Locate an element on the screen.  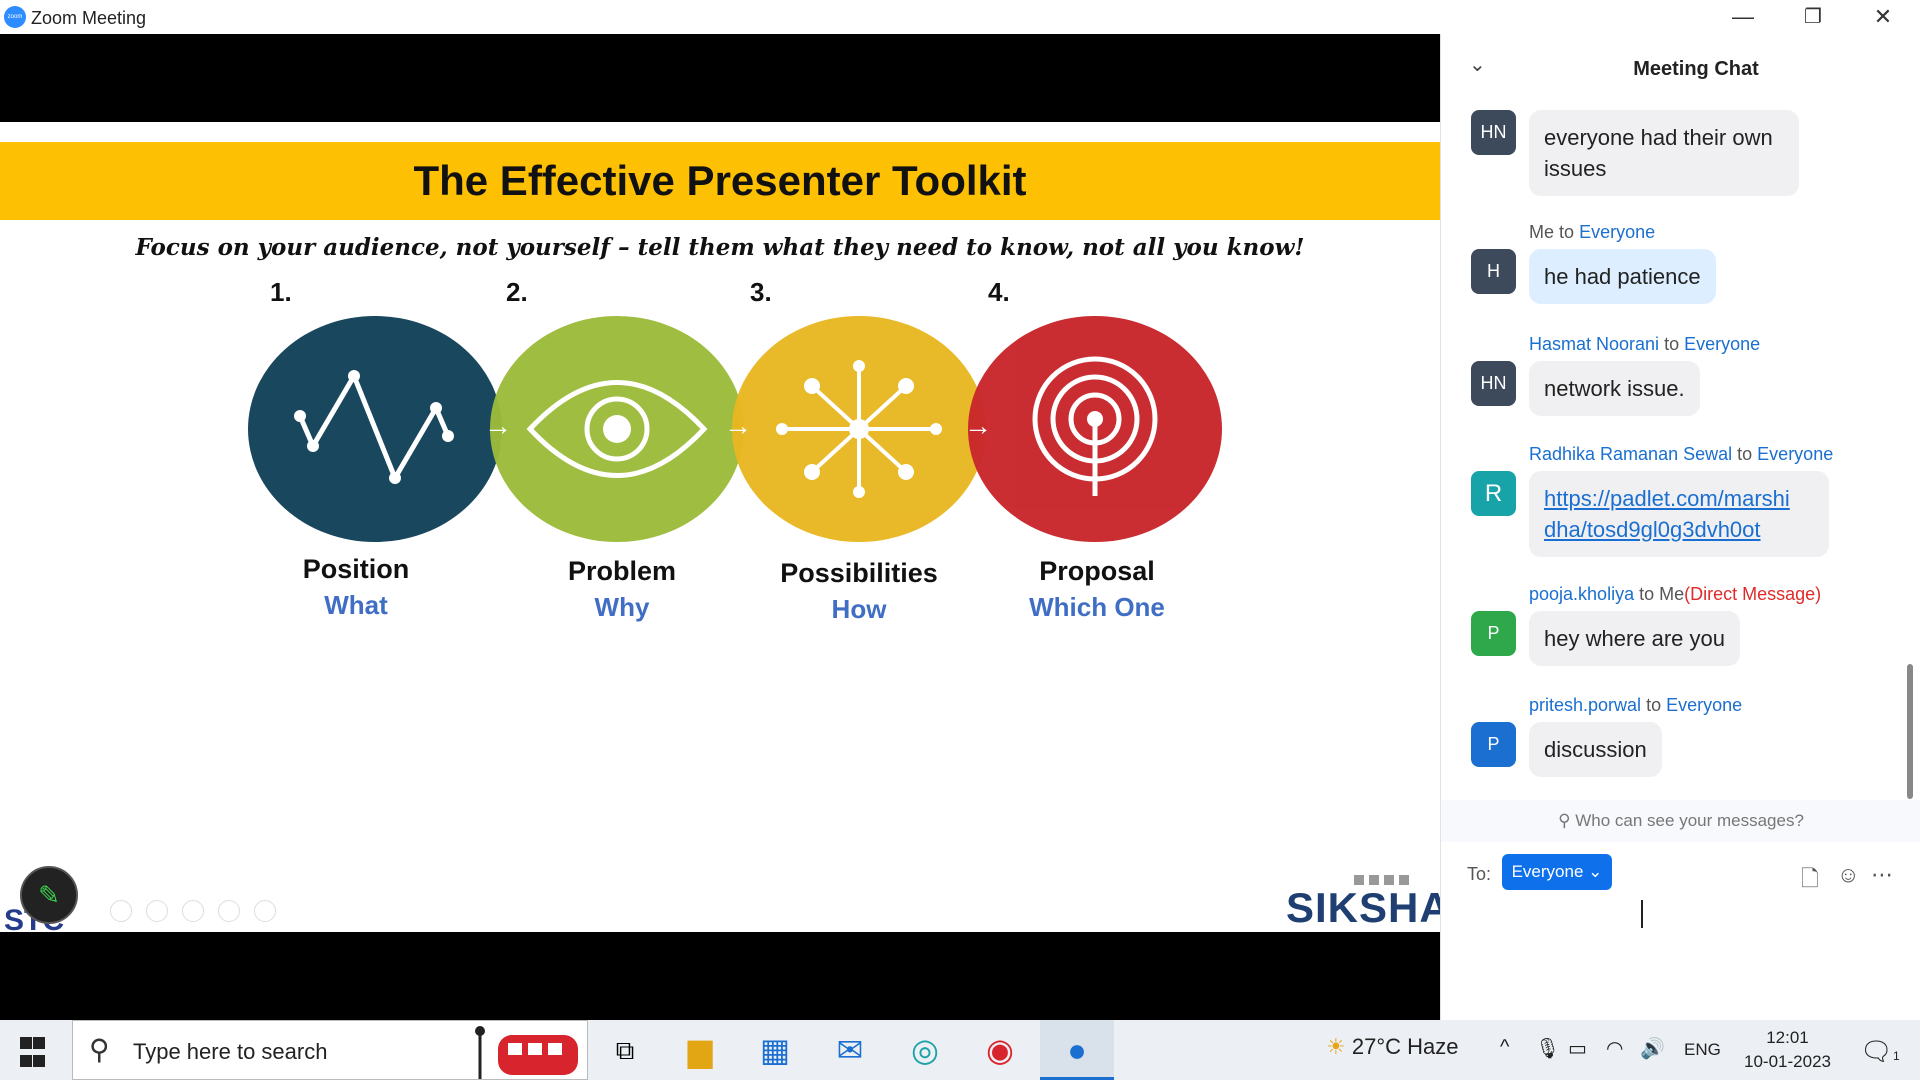
message-bubble: network issue. is located at coordinates (1614, 388).